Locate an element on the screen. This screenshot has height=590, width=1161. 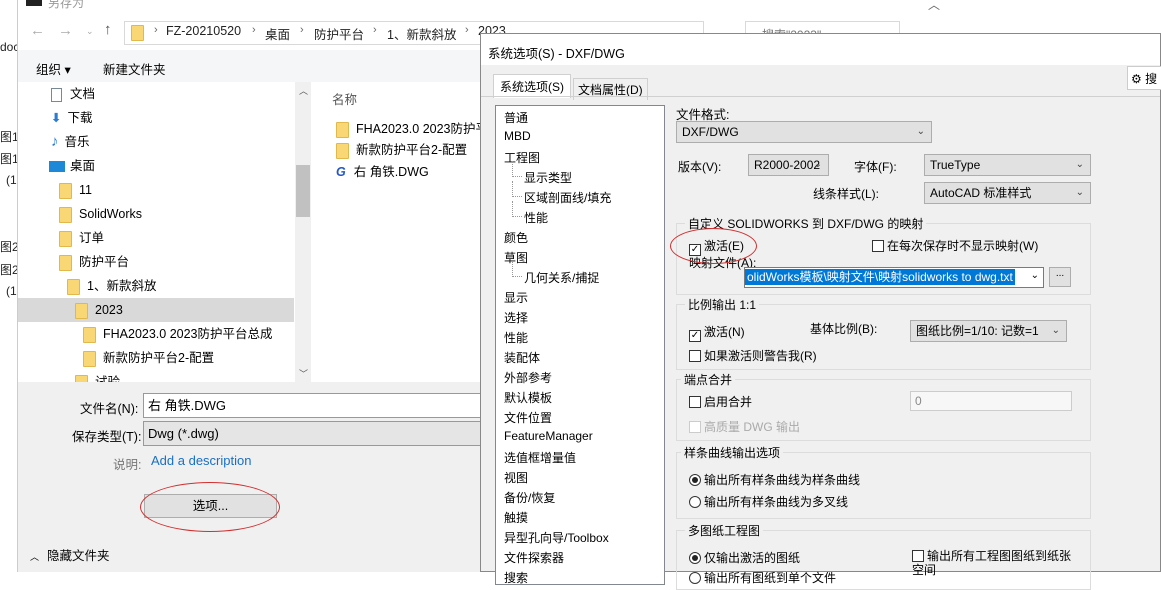
group-title: 比例输出 1:1 is located at coordinates (722, 304).